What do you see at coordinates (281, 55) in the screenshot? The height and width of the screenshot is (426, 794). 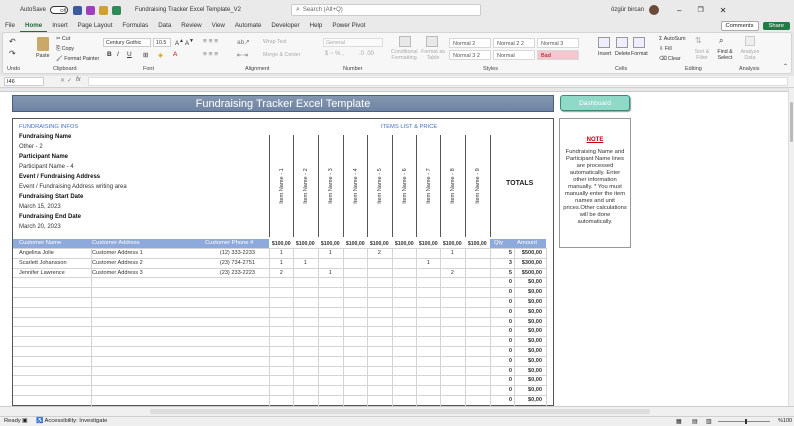 I see `merge-center-button: Merge & Center` at bounding box center [281, 55].